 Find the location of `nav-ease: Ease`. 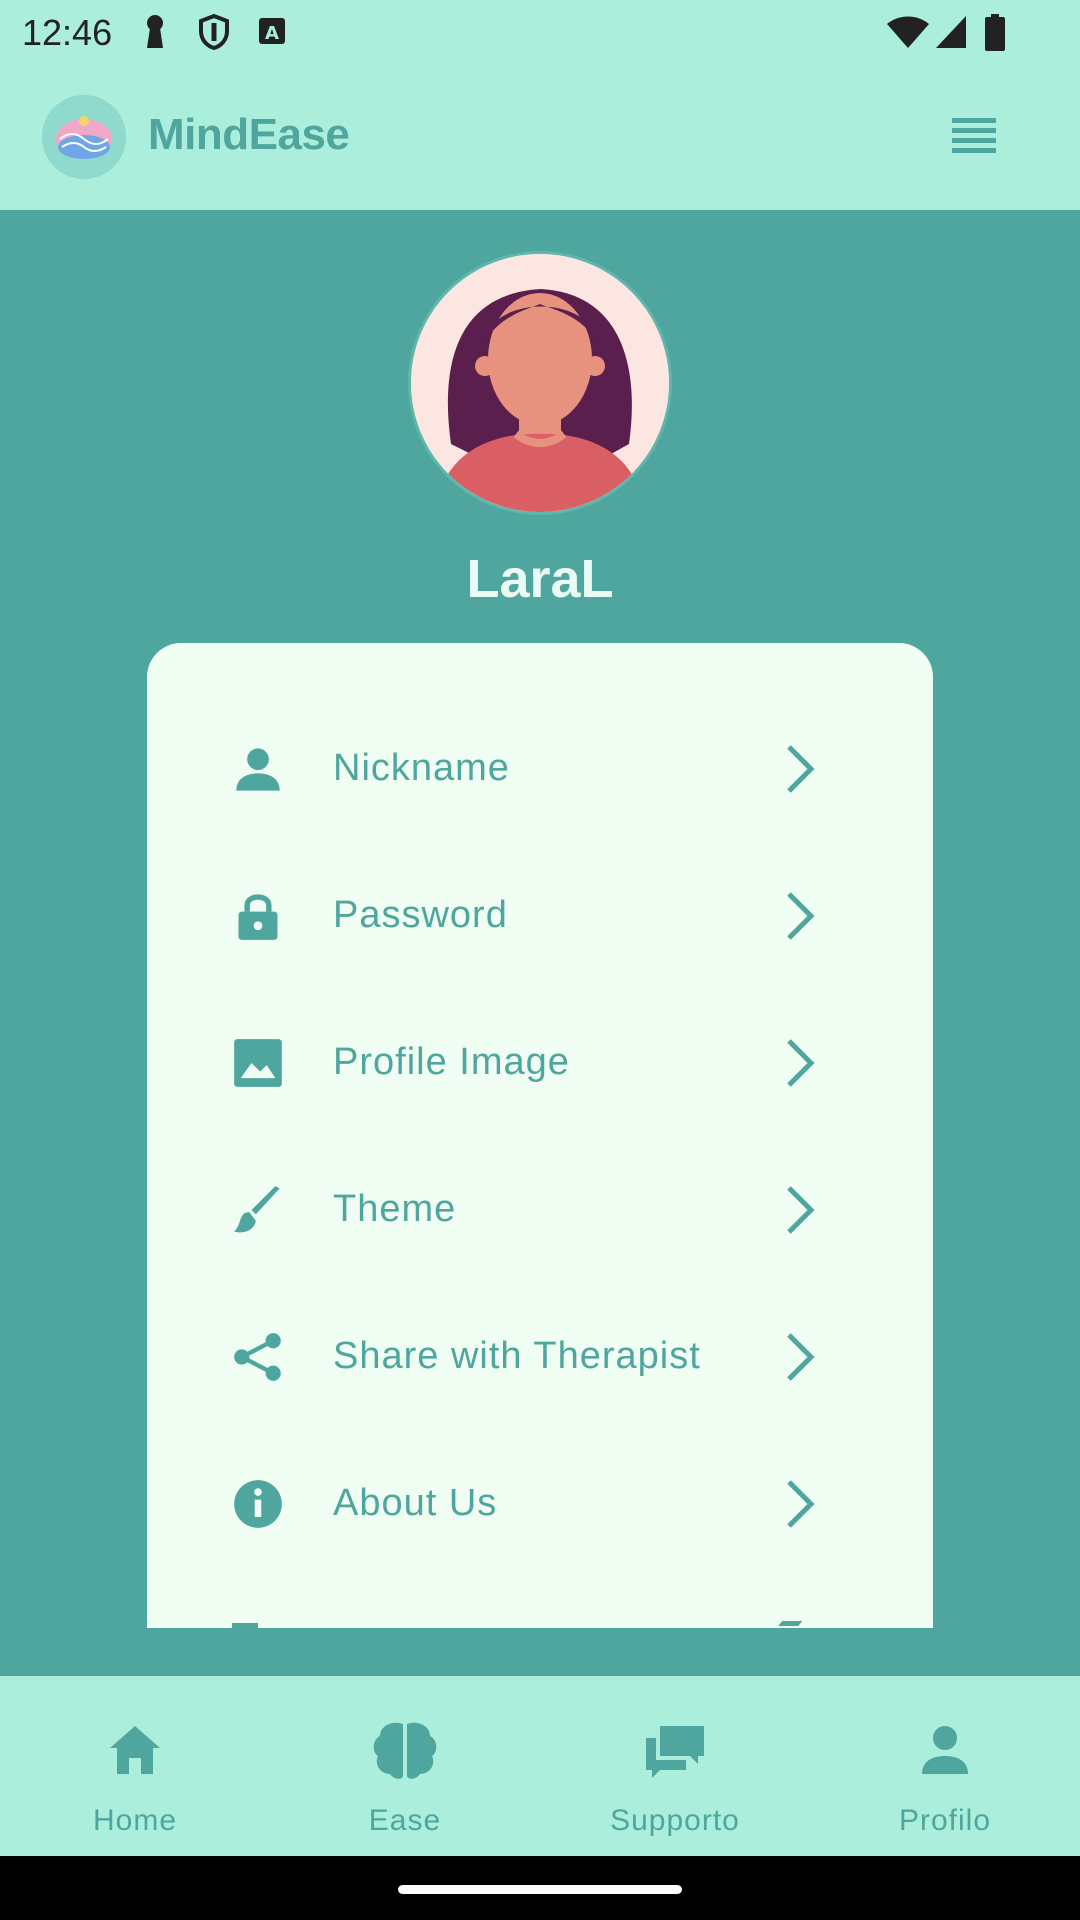

nav-ease: Ease is located at coordinates (405, 1766).